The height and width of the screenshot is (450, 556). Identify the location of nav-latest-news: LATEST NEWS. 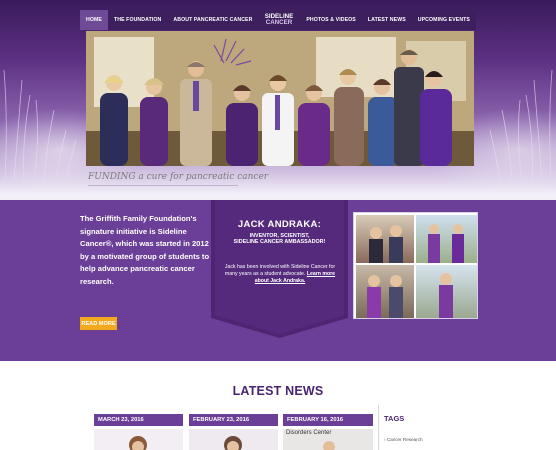
(387, 20).